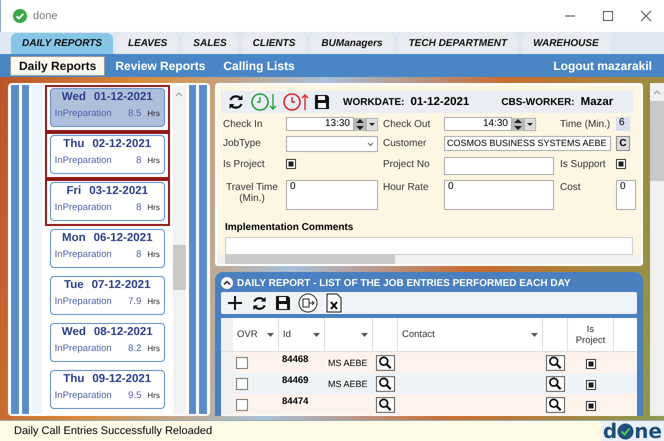  Describe the element at coordinates (626, 195) in the screenshot. I see `cost-field: 0` at that location.